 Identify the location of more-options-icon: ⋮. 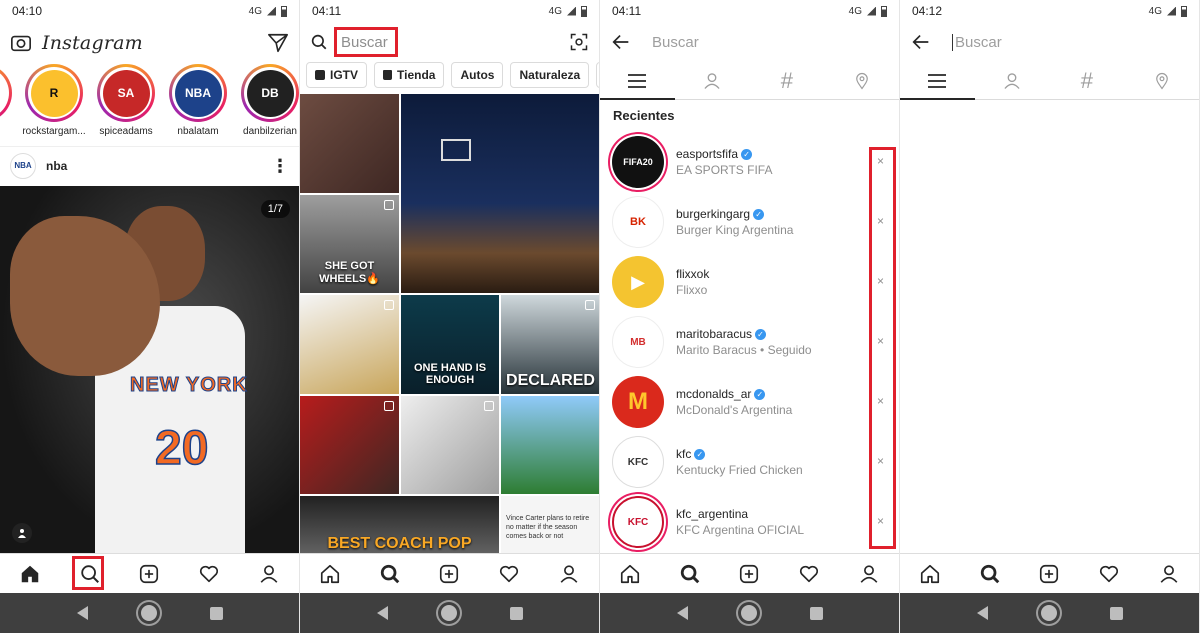
(280, 166).